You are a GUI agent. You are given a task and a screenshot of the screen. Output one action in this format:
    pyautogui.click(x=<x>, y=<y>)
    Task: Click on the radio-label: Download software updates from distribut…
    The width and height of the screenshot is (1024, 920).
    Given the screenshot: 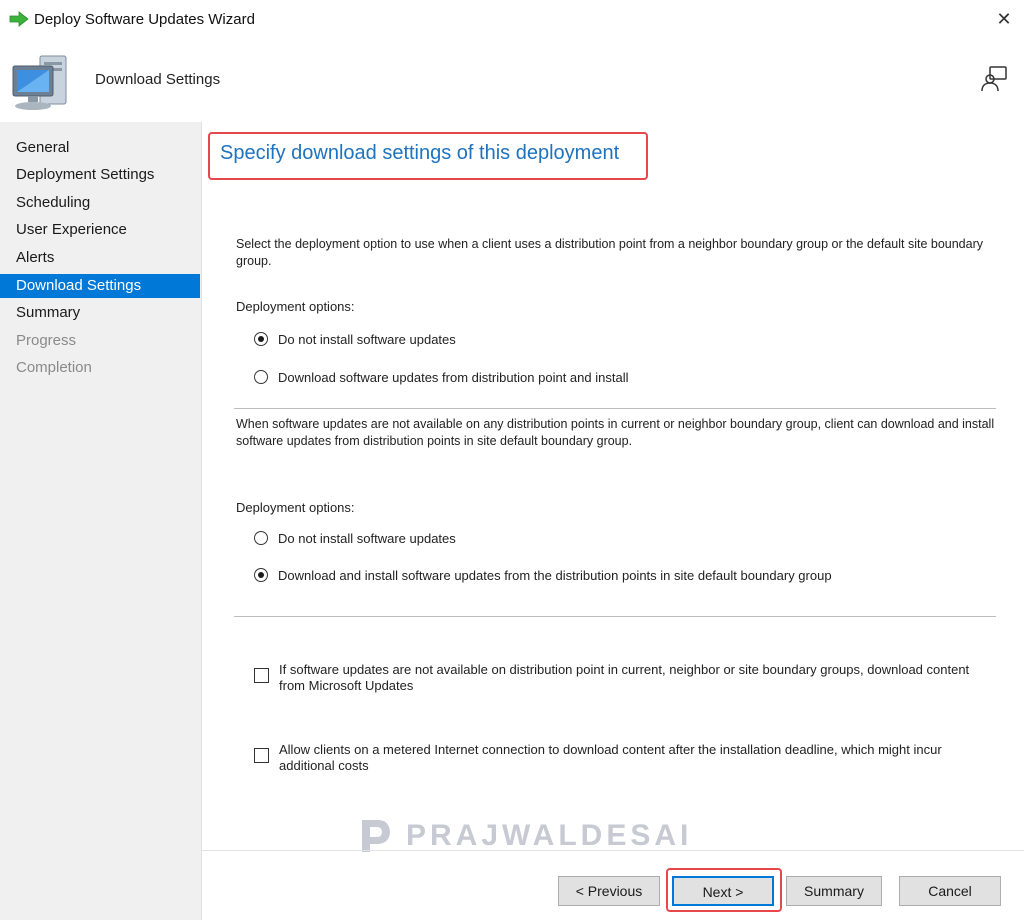 What is the action you would take?
    pyautogui.click(x=453, y=377)
    